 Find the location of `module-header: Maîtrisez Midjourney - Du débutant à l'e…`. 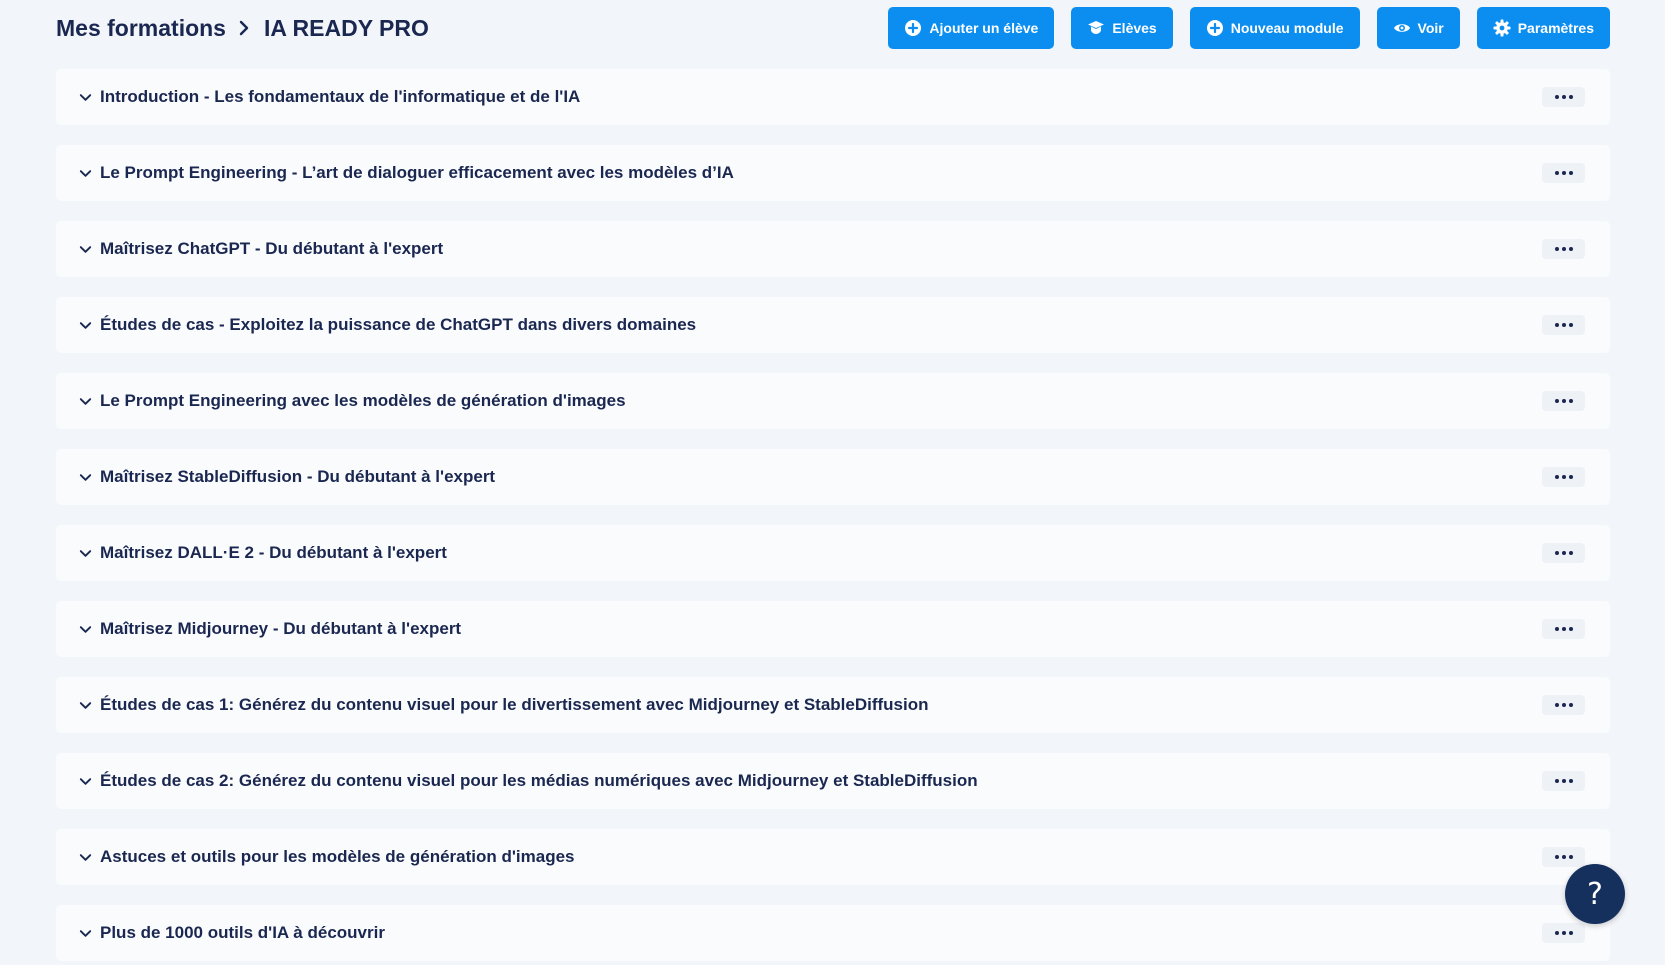

module-header: Maîtrisez Midjourney - Du débutant à l'e… is located at coordinates (269, 629).